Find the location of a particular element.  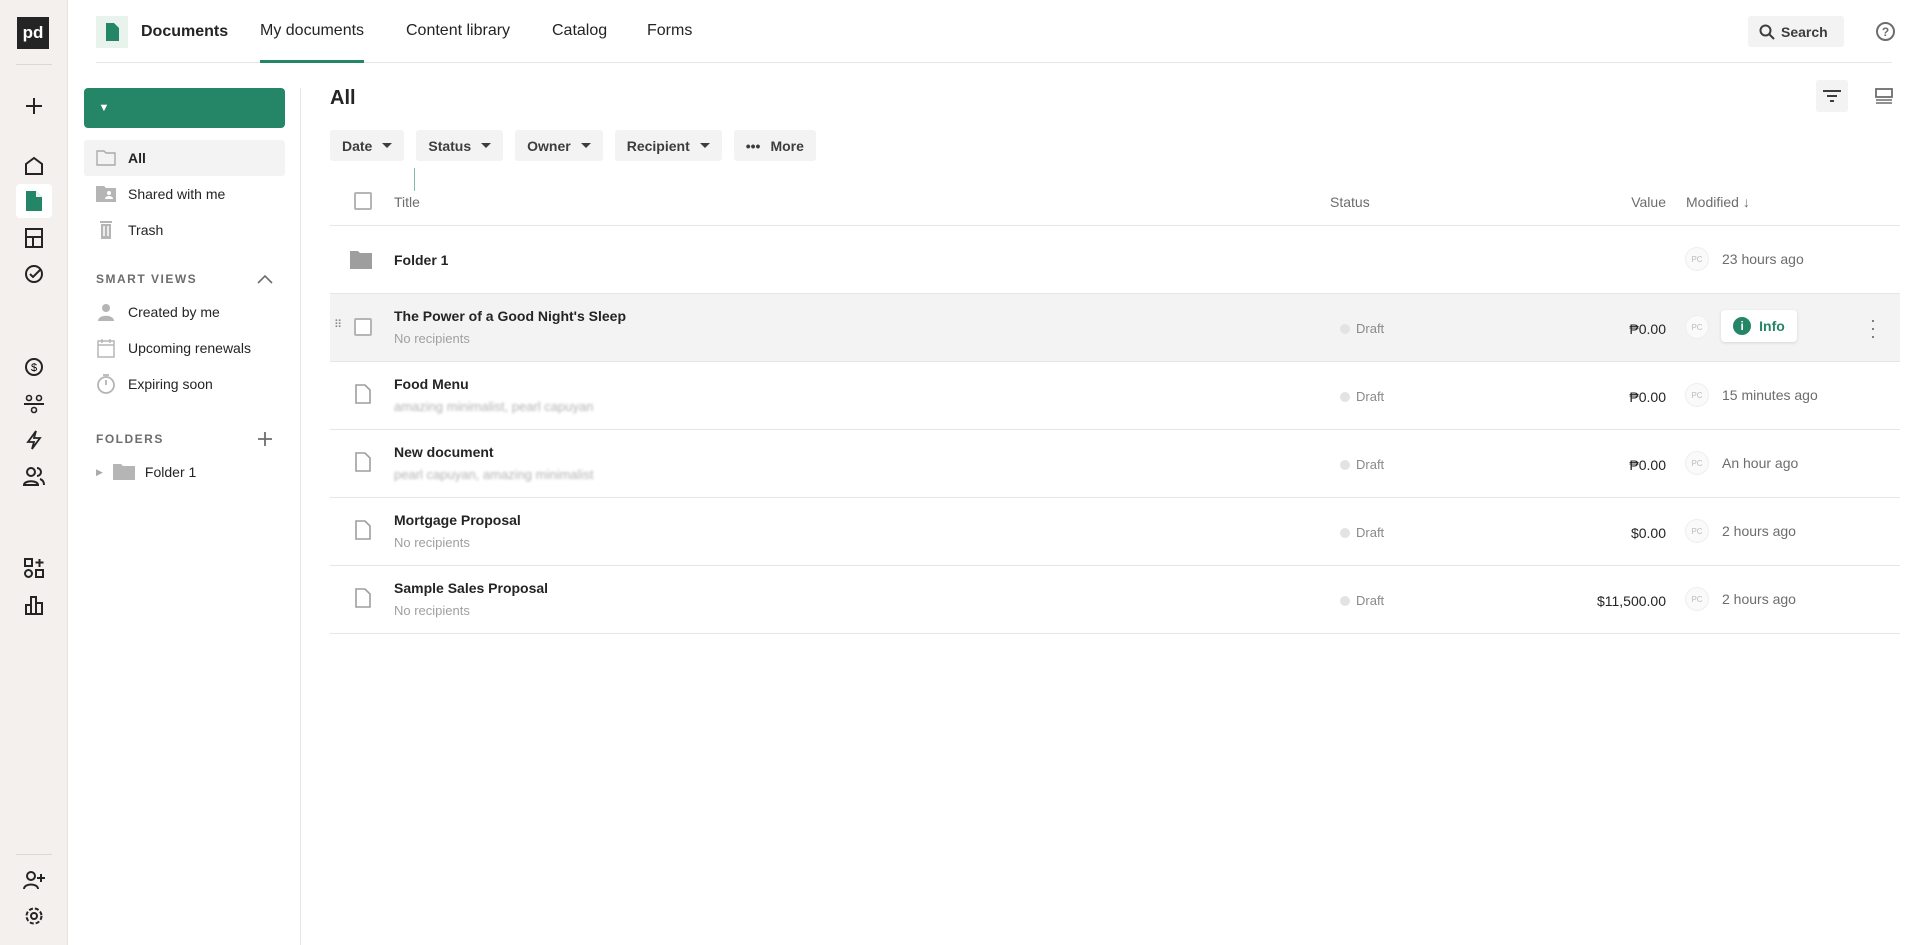

stopwatch-icon is located at coordinates (106, 384).